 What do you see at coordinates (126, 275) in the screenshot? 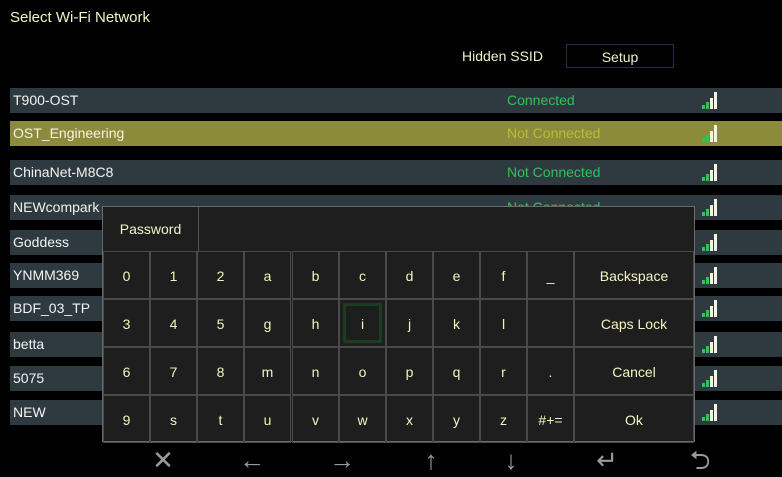
I see `key: 0` at bounding box center [126, 275].